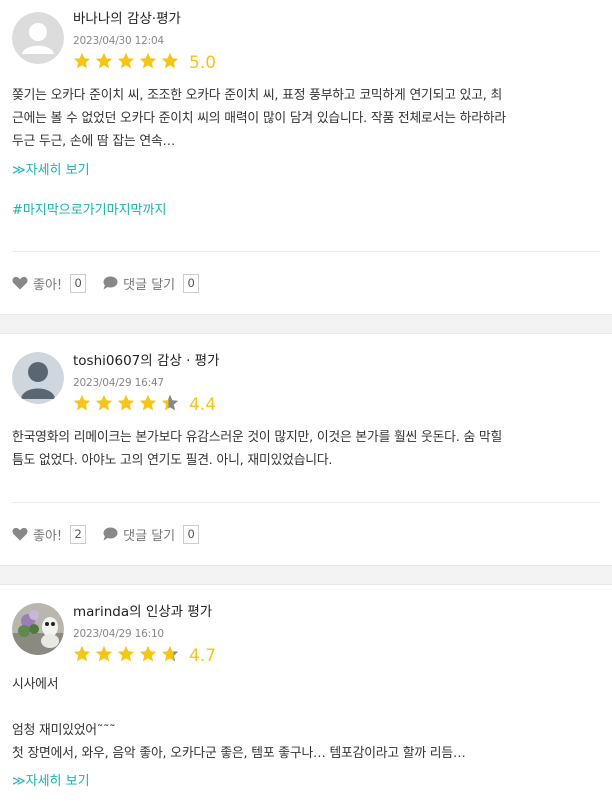 The image size is (612, 812). What do you see at coordinates (172, 460) in the screenshot?
I see `review-text-line: 틈도 없었다. 아야노 고의 연기도 필견. 아니, 재미있었습니다.` at bounding box center [172, 460].